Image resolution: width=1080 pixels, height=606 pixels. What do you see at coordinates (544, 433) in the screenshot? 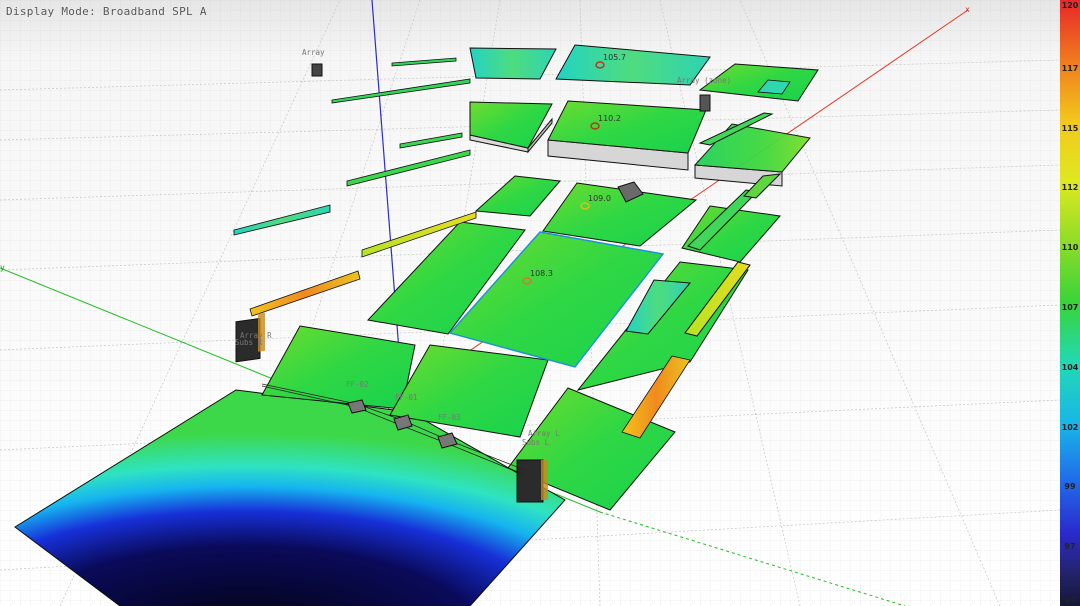
I see `array-l-label: Array L` at bounding box center [544, 433].